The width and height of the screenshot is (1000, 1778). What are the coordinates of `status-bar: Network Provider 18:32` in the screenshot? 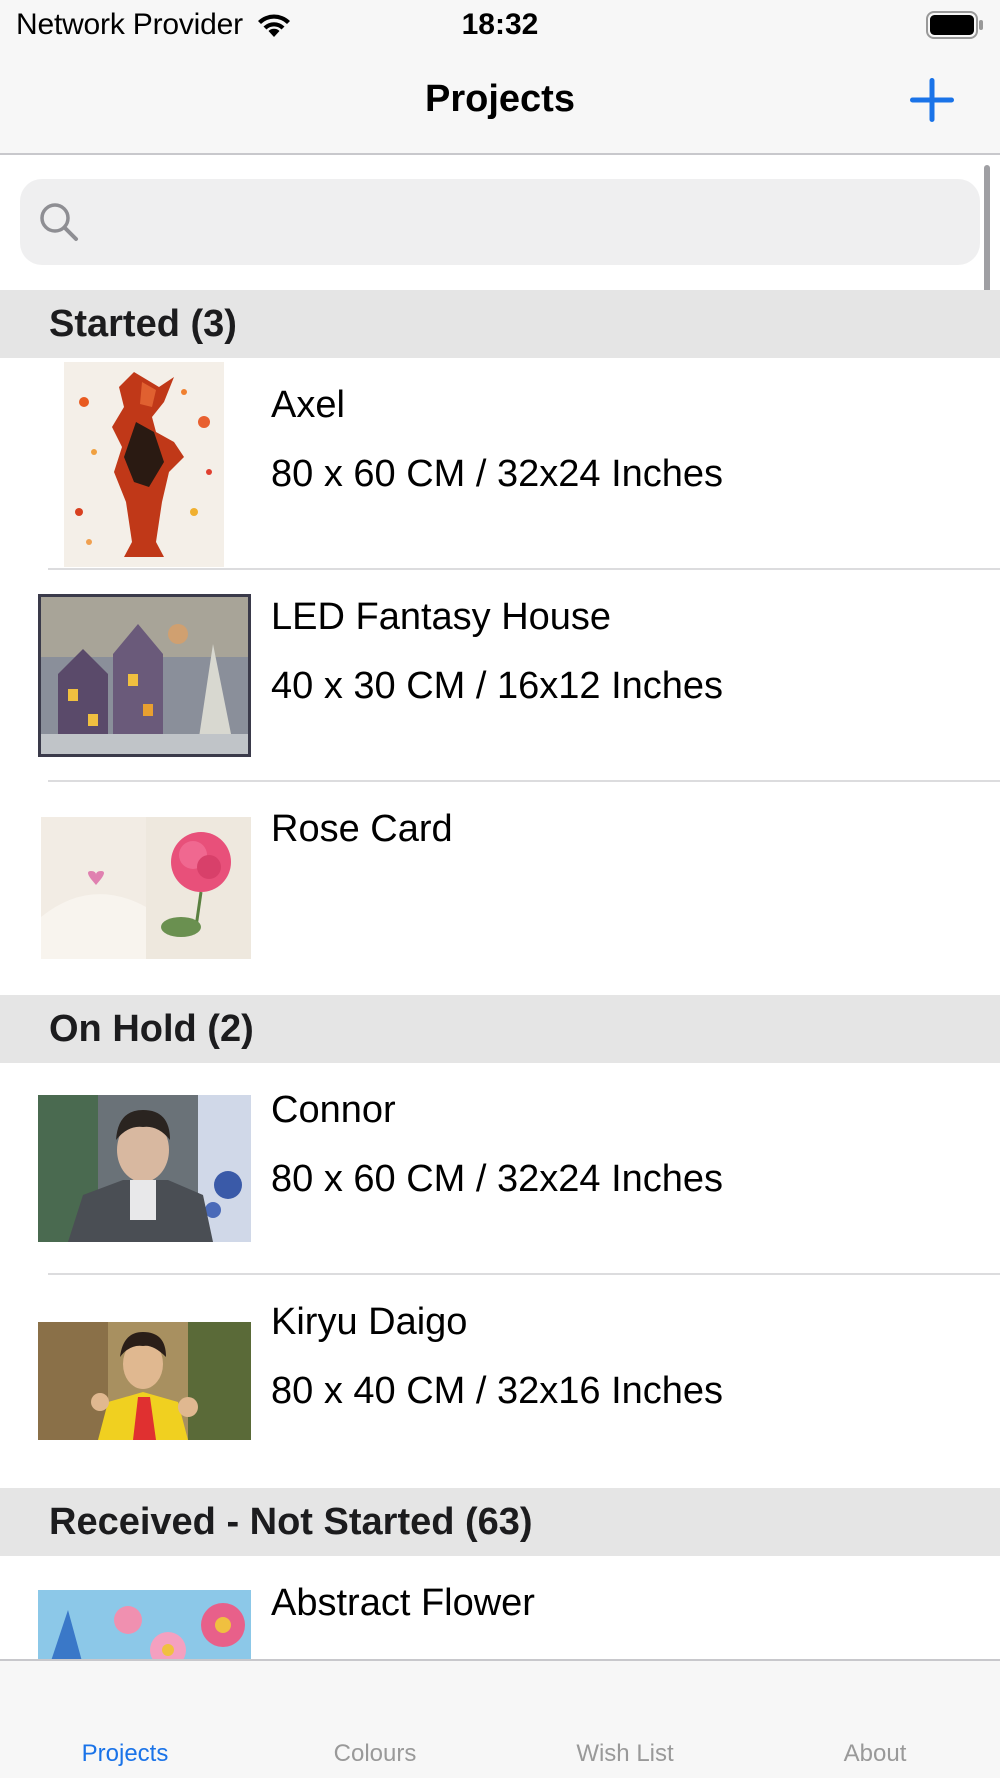 It's located at (500, 26).